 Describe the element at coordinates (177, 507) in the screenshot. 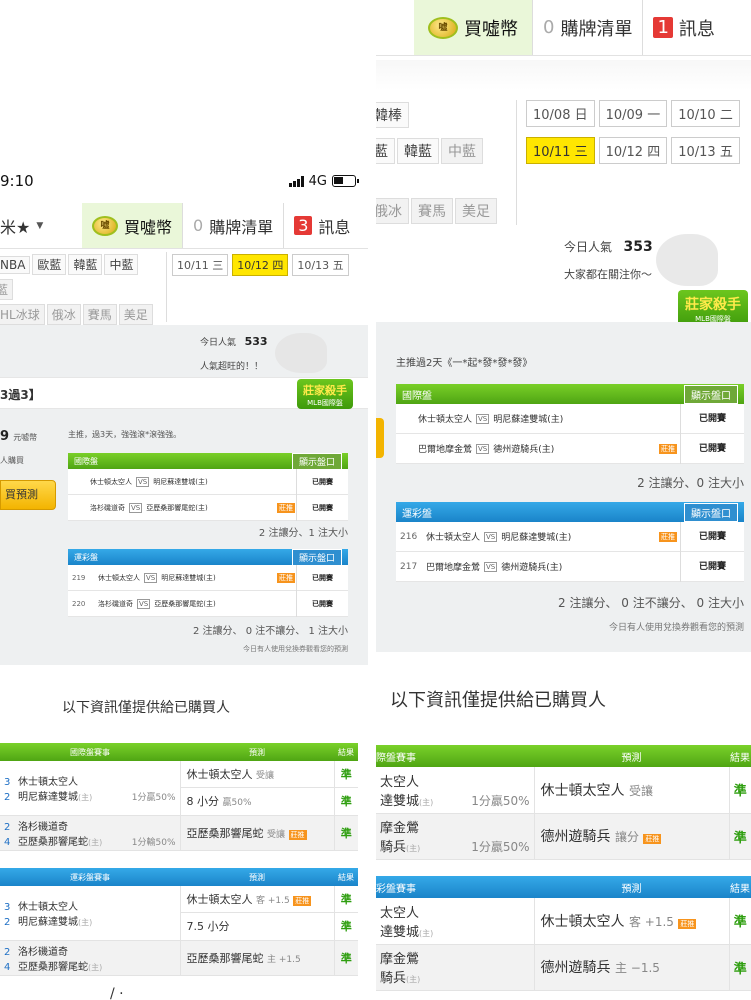

I see `home-team: 亞歷桑那響尾蛇(主)` at that location.